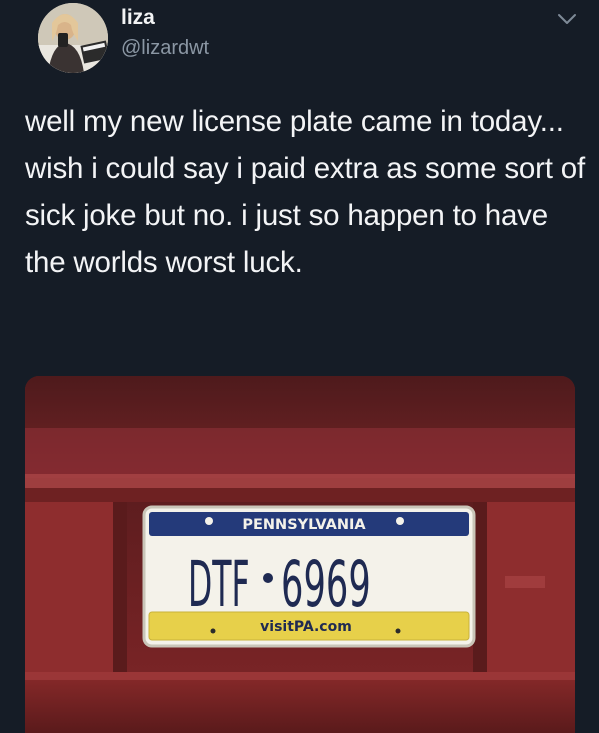 The height and width of the screenshot is (733, 599). What do you see at coordinates (304, 525) in the screenshot?
I see `plate-state: PENNSYLVANIA` at bounding box center [304, 525].